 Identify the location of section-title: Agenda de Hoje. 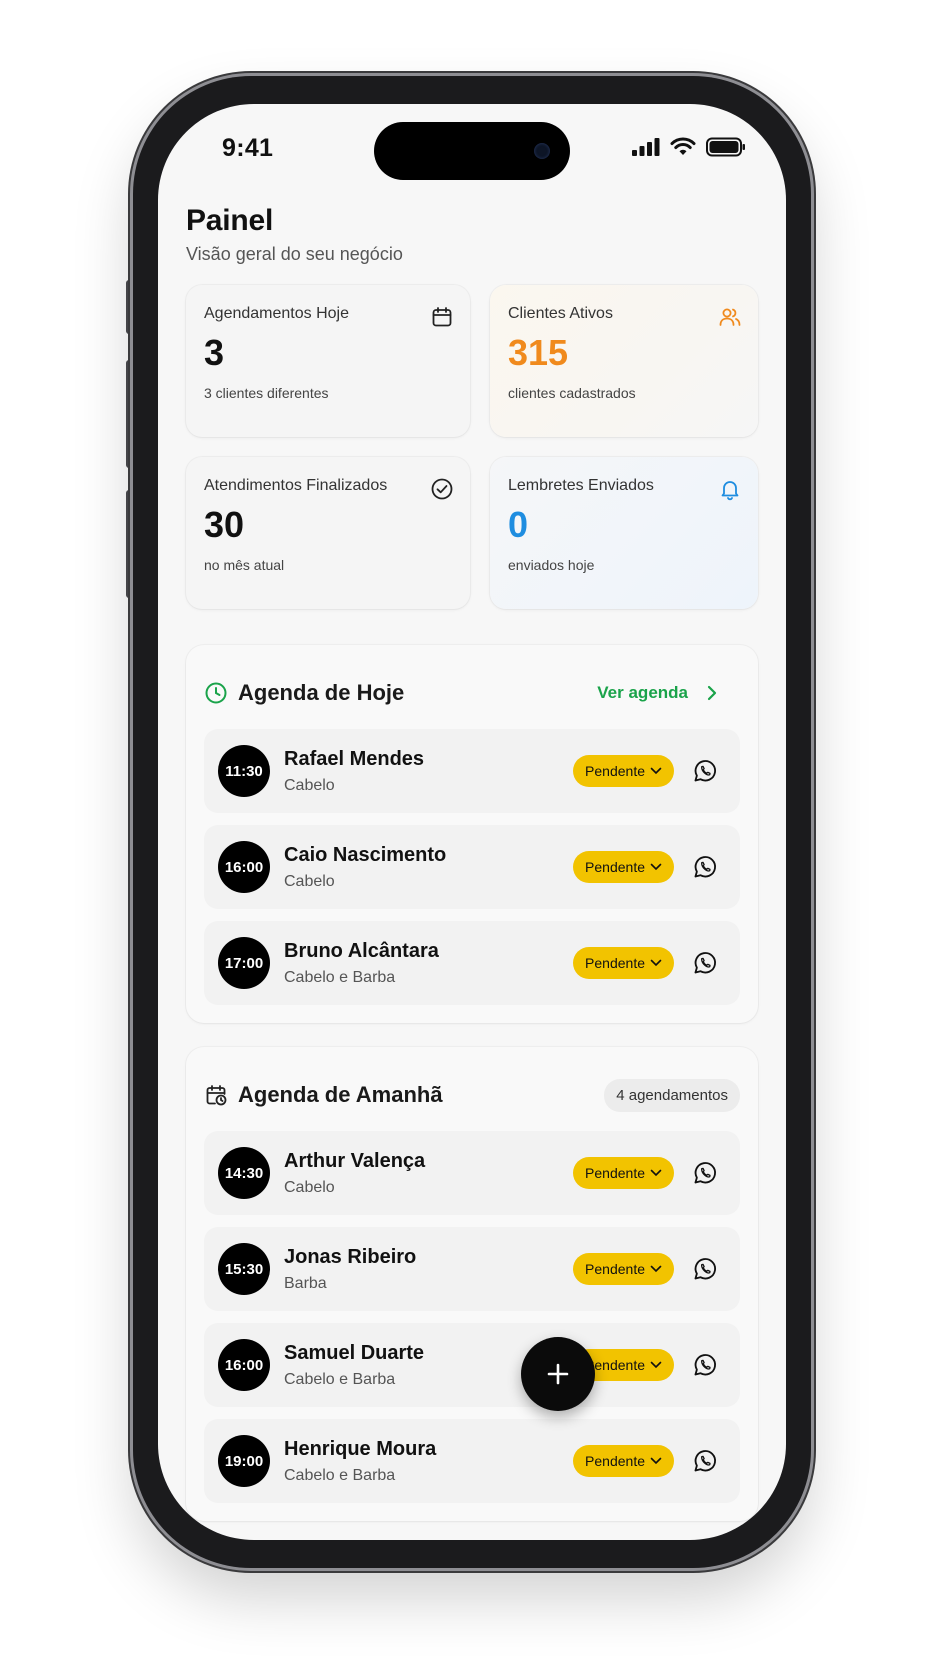
(321, 692).